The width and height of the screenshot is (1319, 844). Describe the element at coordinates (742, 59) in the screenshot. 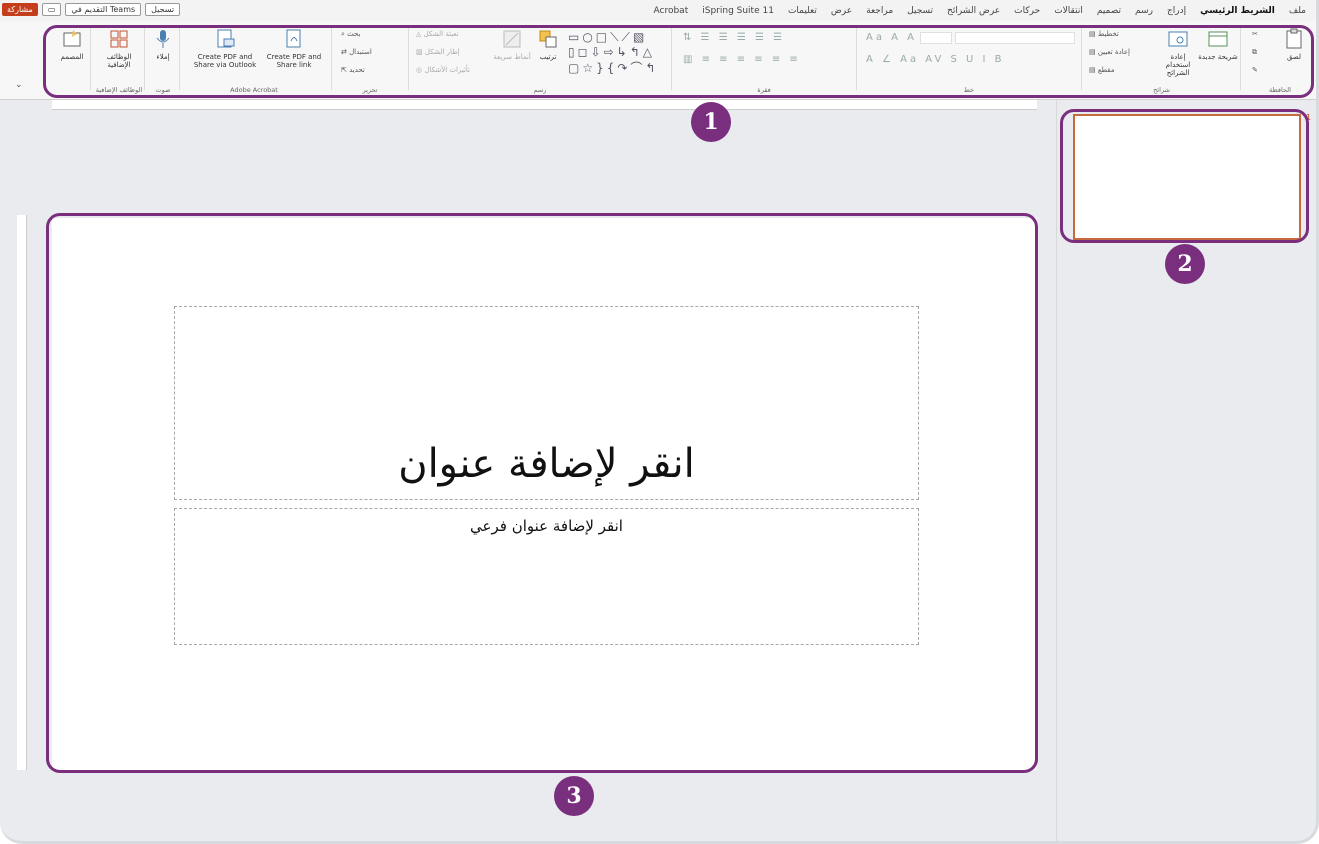

I see `align-buttons: ▥ ≡ ≡ ≡ ≡ ≡ ≡` at that location.